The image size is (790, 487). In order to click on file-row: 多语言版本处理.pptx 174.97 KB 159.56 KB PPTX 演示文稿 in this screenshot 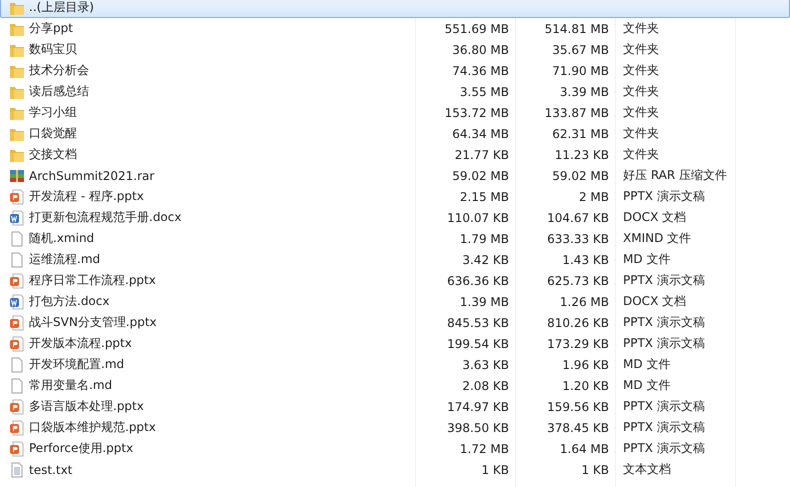, I will do `click(395, 406)`.